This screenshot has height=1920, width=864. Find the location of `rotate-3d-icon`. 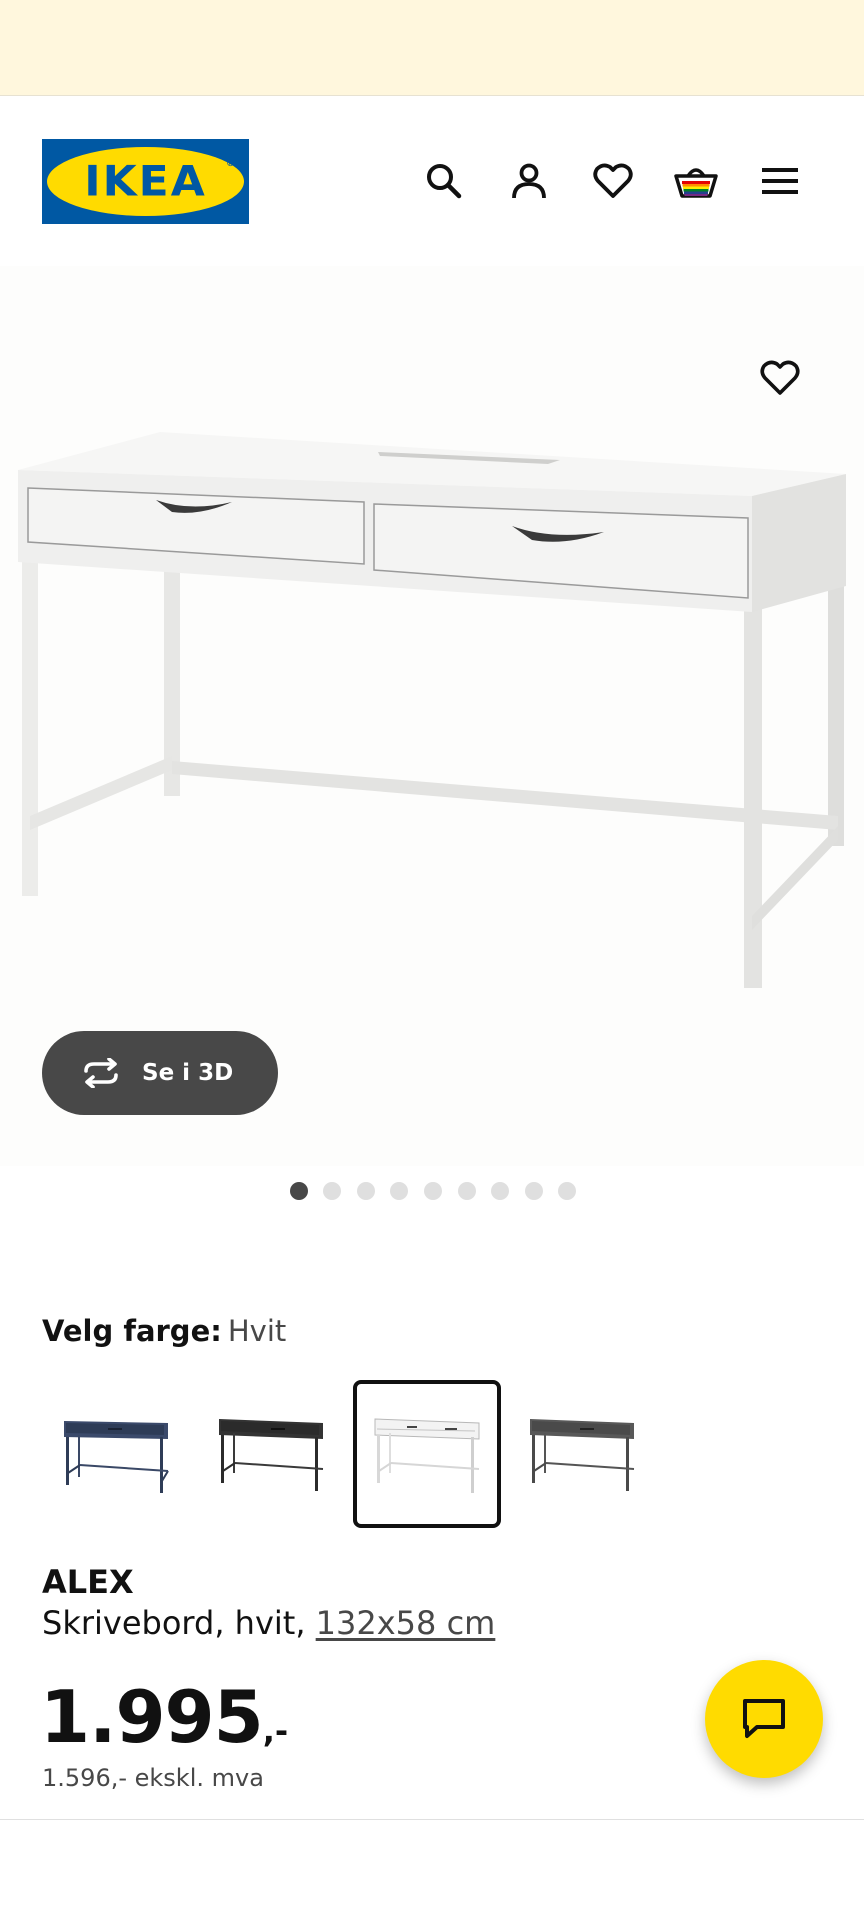

rotate-3d-icon is located at coordinates (101, 1073).